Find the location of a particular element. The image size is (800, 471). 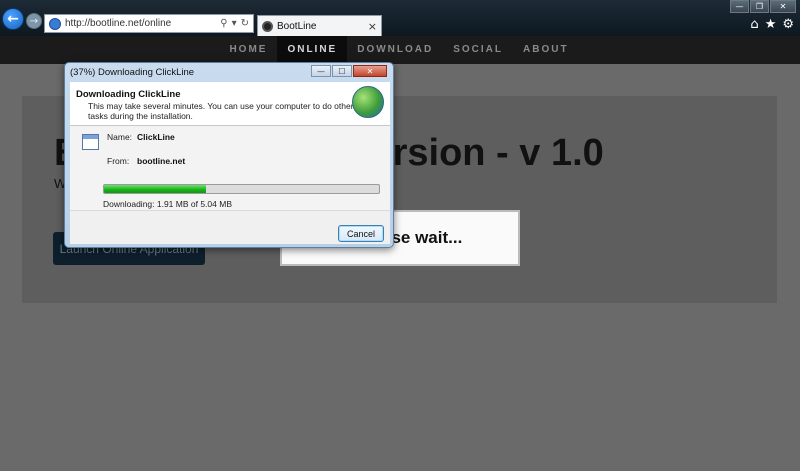

nav-item-online: ONLINE is located at coordinates (312, 50).